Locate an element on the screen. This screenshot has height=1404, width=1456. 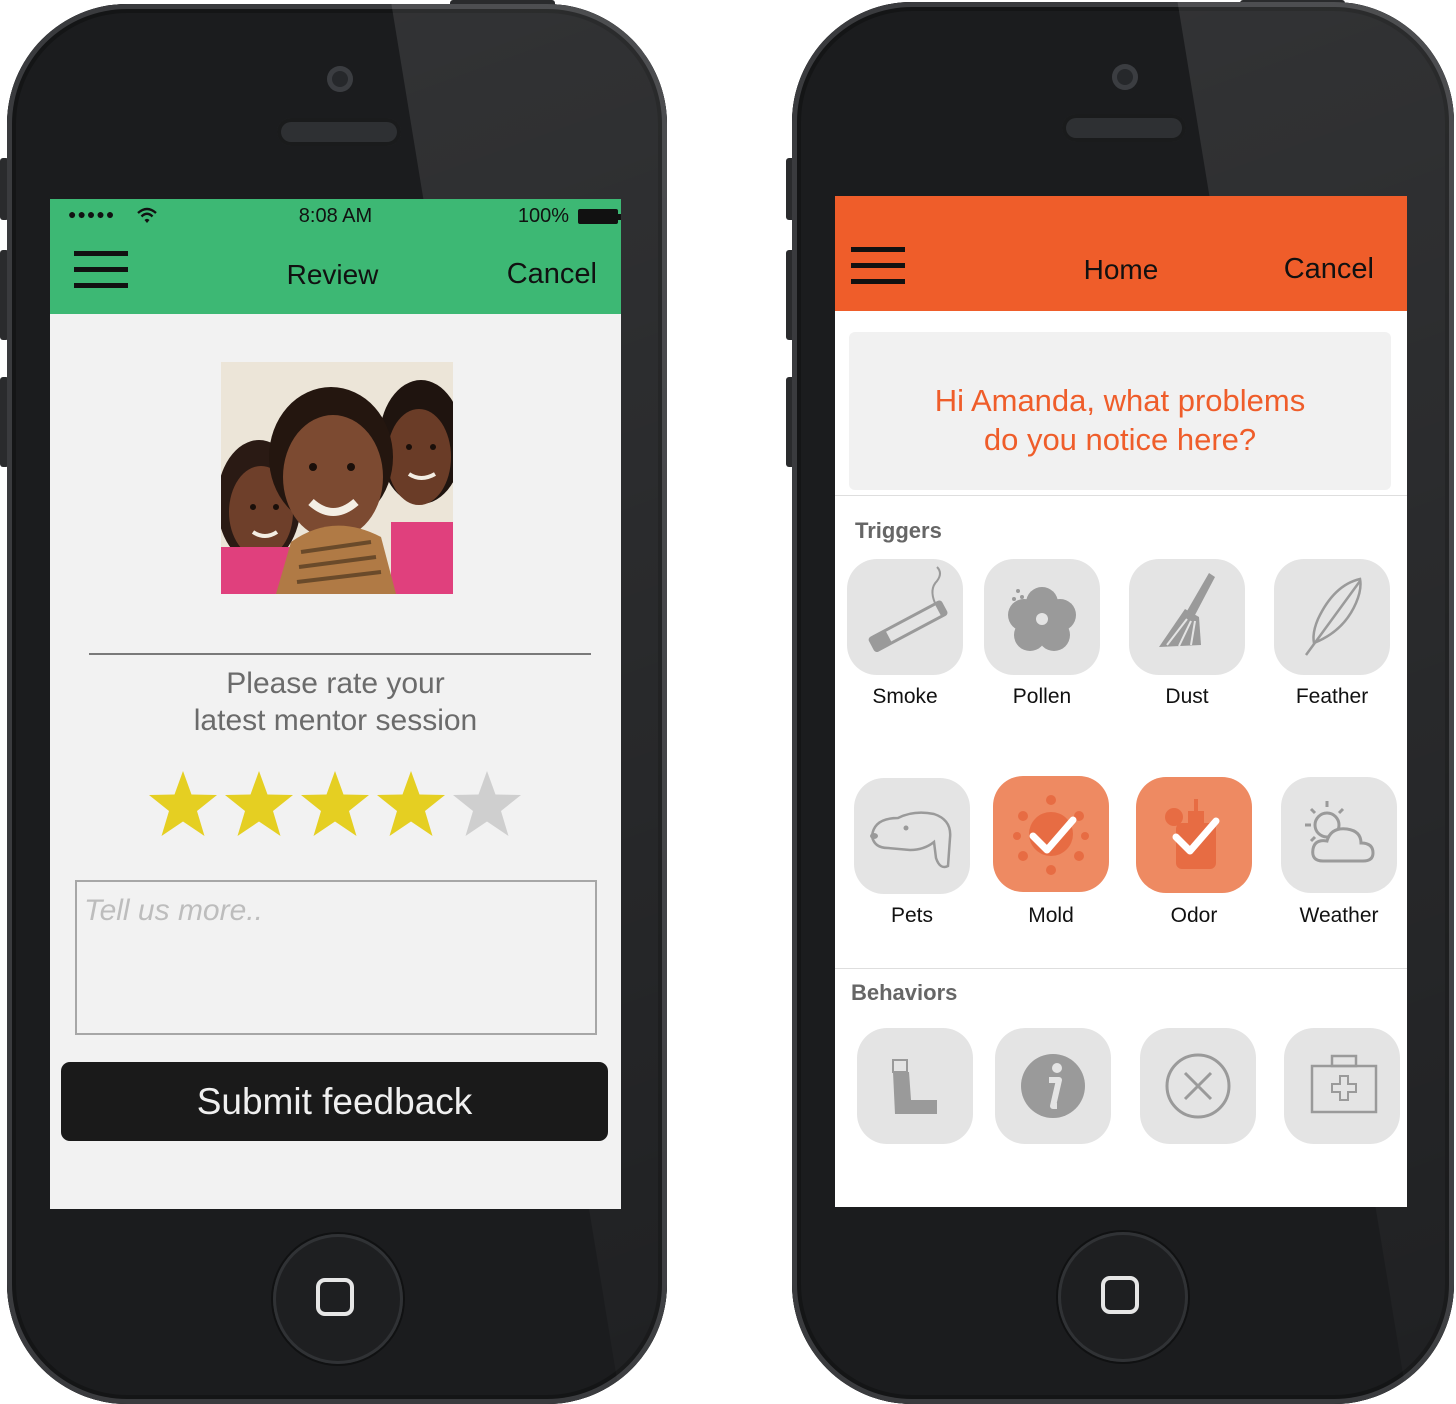
triggers-heading: Triggers is located at coordinates (898, 530).